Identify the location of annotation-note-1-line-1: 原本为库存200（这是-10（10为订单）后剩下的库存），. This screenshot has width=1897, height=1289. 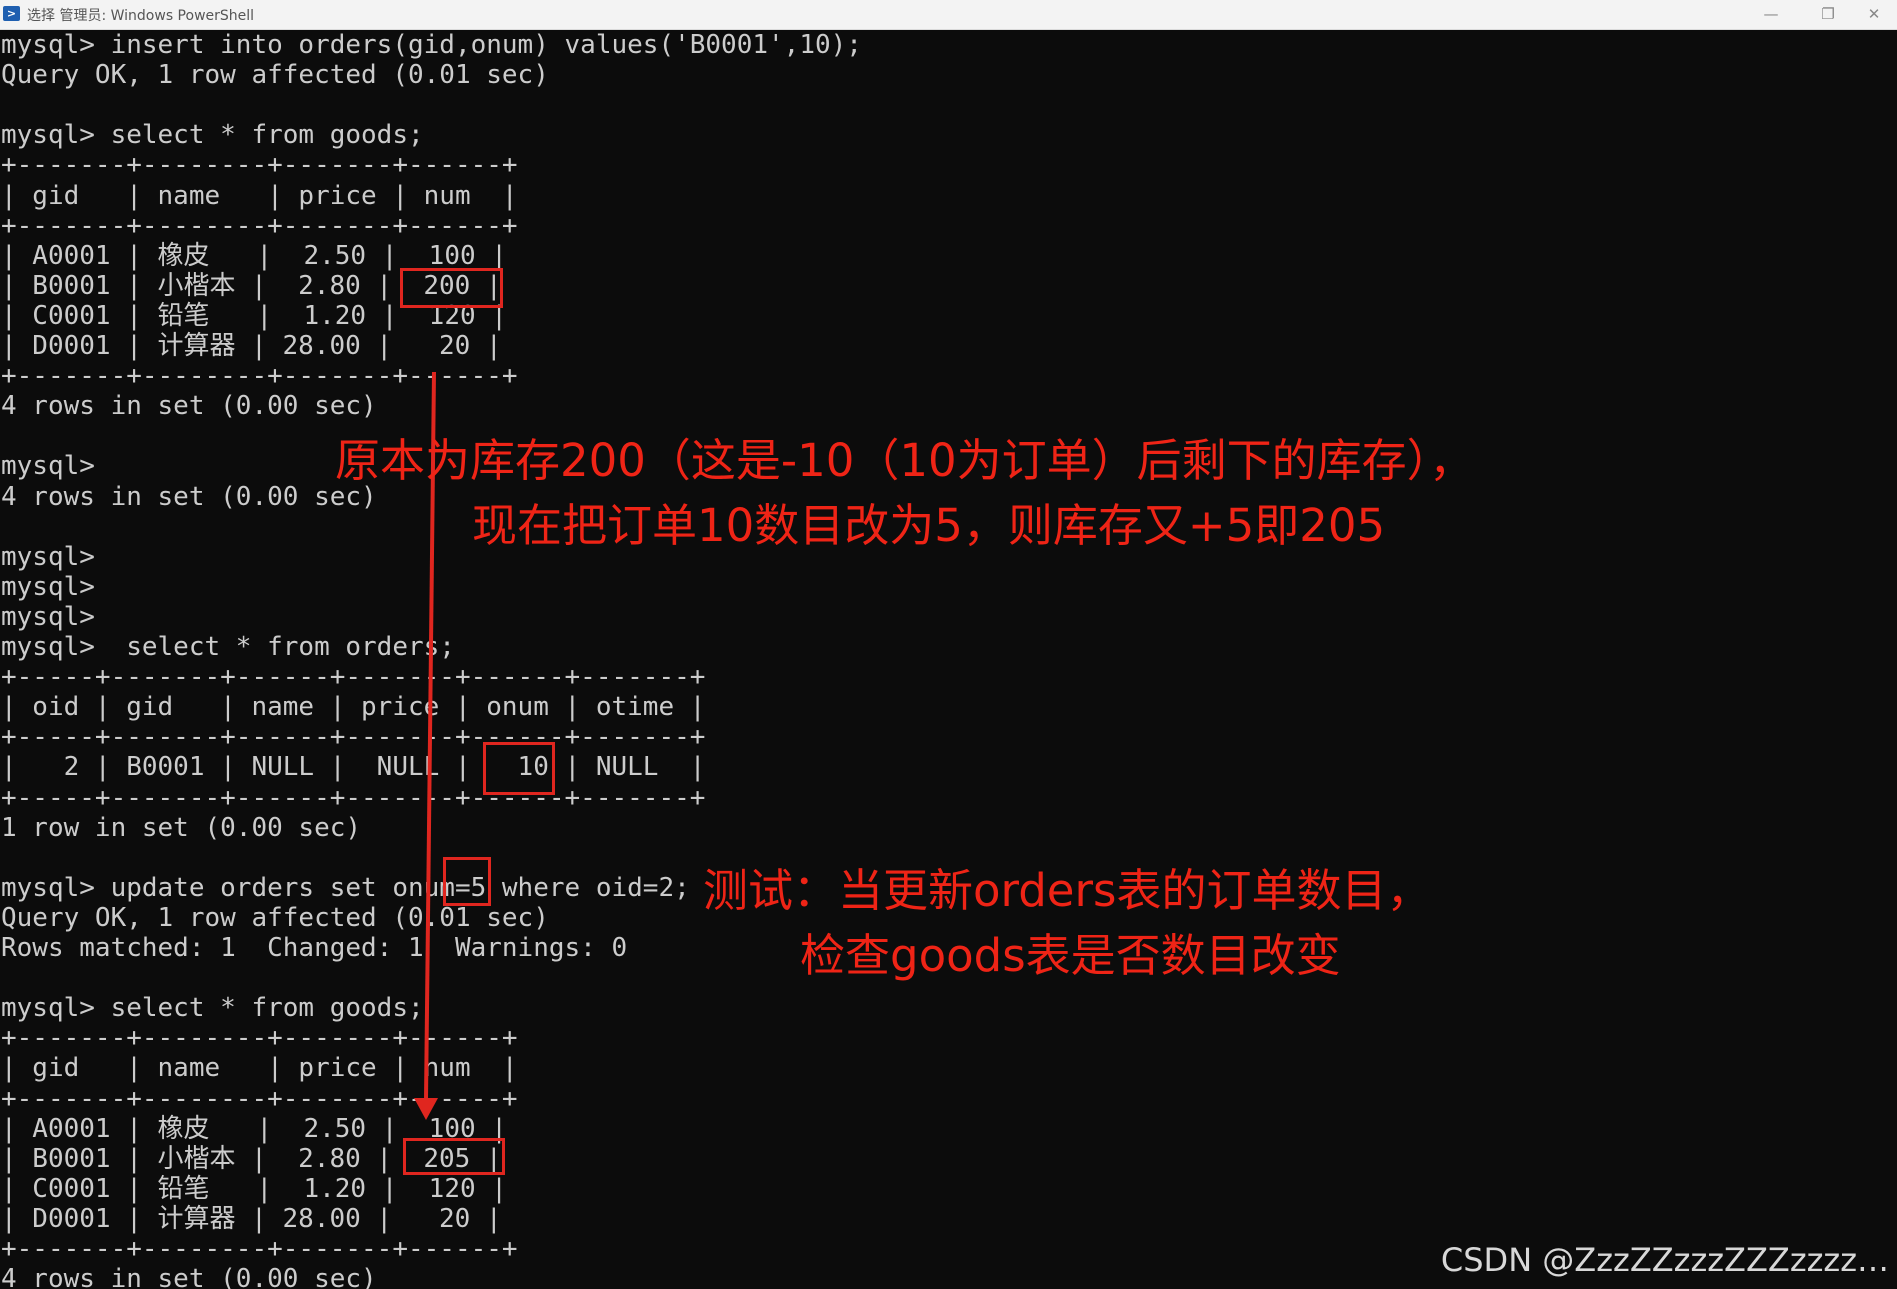
(905, 460).